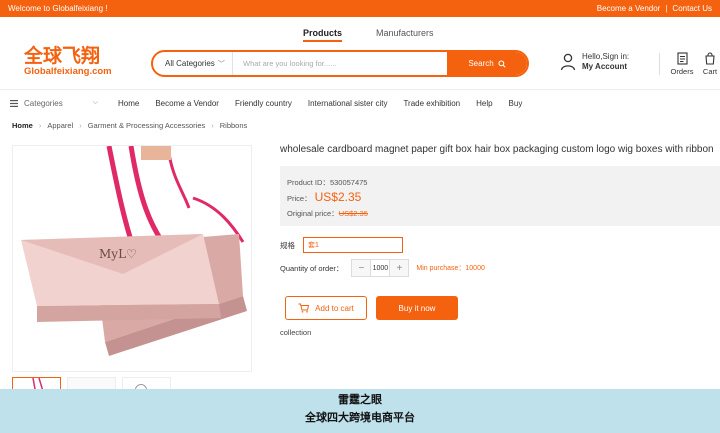 This screenshot has height=433, width=720. I want to click on contact-us-link: Contact Us, so click(692, 8).